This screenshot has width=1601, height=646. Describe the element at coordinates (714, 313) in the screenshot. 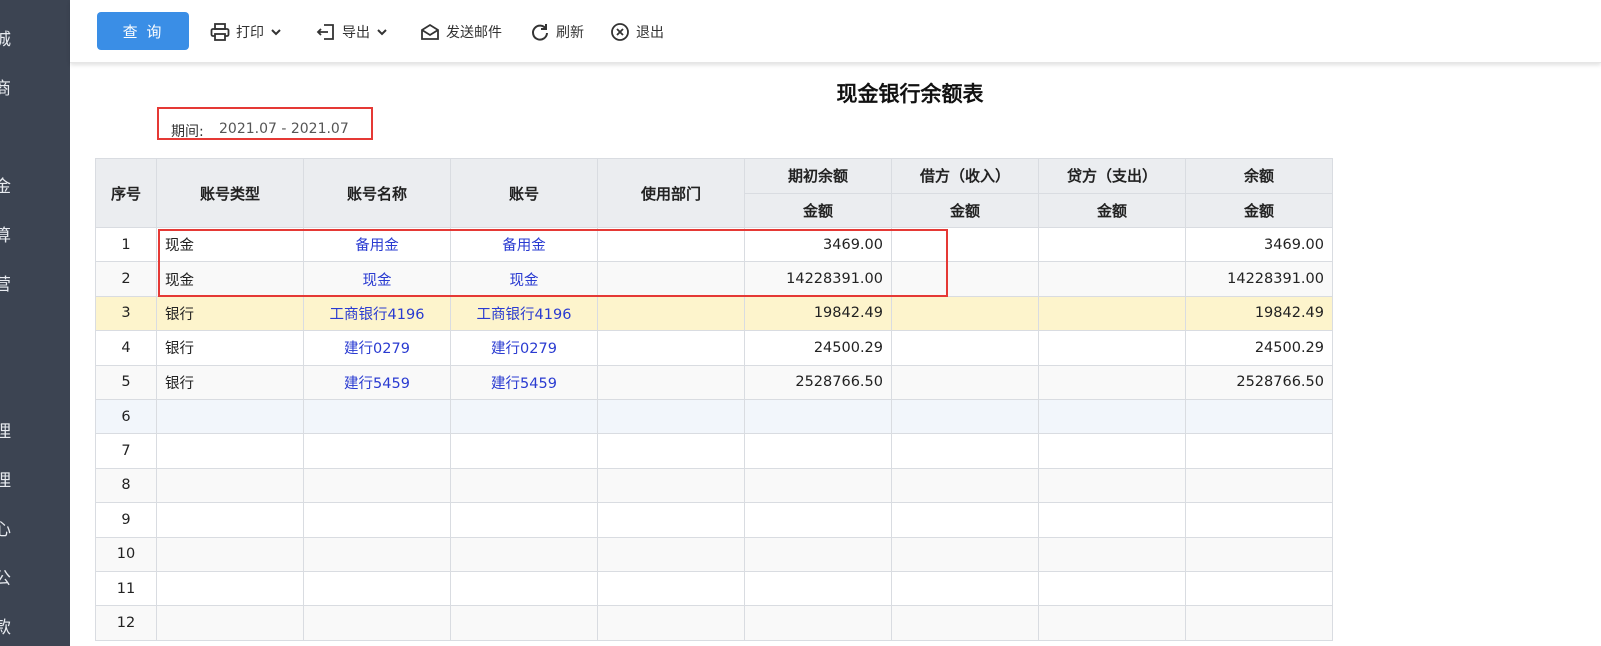

I see `table-row: 3 银行 工商银行4196 工商银行4196 19842.49 19842.49` at that location.